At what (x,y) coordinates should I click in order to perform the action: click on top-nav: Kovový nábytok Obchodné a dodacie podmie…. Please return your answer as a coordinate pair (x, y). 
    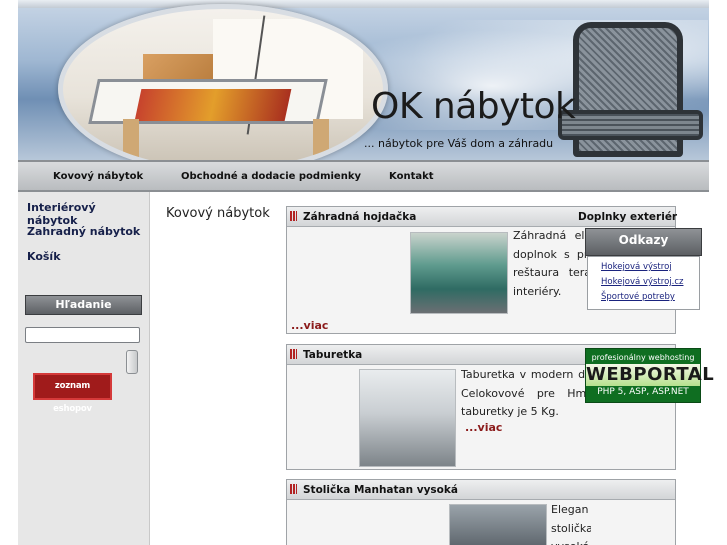
    Looking at the image, I should click on (363, 176).